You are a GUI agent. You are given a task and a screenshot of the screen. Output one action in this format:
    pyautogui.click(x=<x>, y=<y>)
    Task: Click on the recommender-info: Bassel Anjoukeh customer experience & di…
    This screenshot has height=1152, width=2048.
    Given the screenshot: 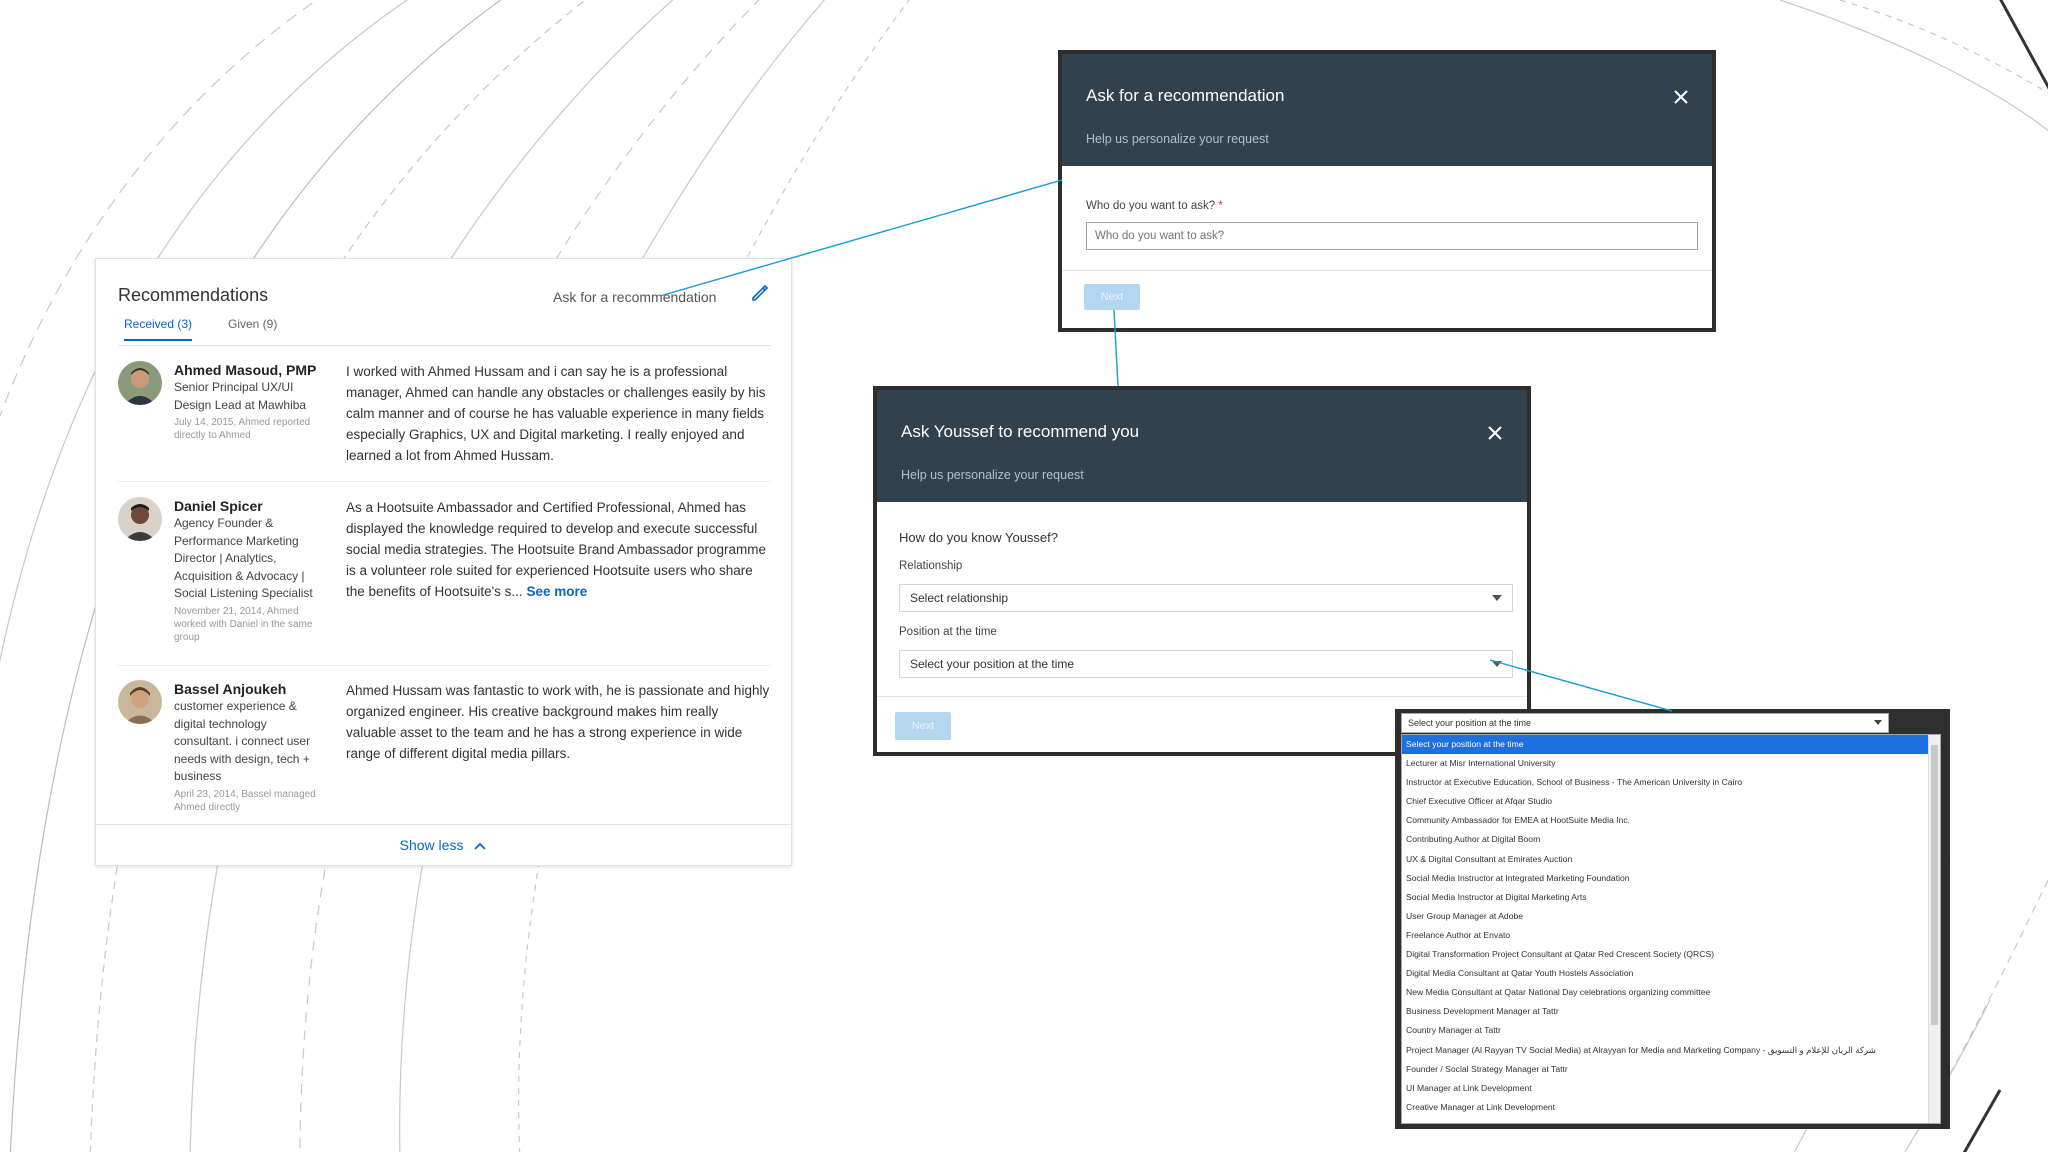 What is the action you would take?
    pyautogui.click(x=249, y=747)
    